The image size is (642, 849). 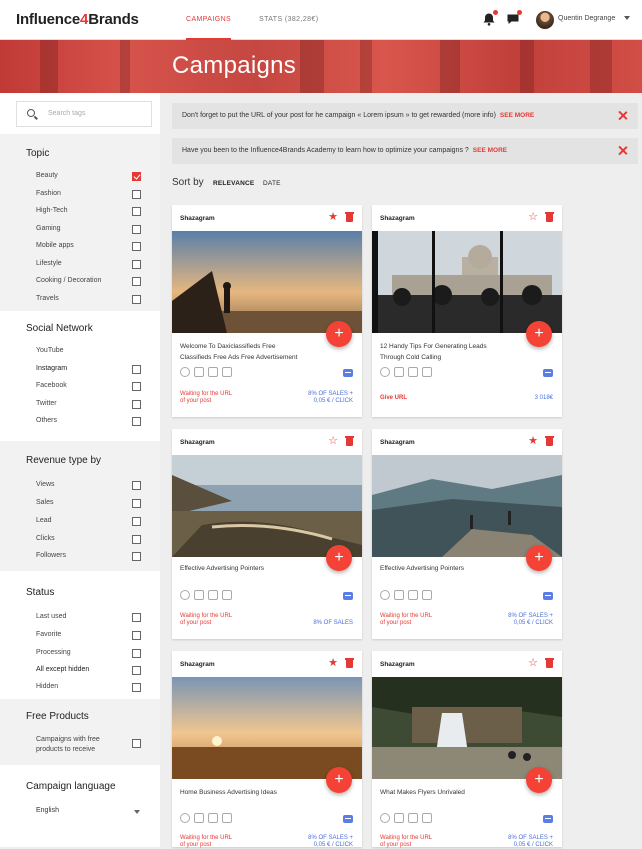 I want to click on tab-campaigns: CAMPAIGNS, so click(x=209, y=20).